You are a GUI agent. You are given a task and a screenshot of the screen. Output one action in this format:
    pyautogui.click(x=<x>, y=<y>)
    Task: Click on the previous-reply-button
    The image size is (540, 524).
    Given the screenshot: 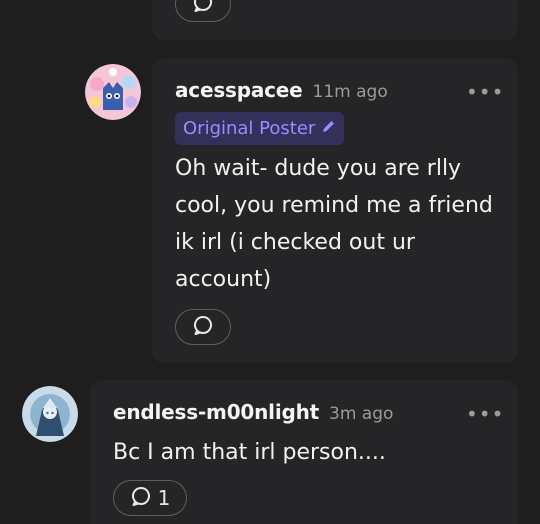 What is the action you would take?
    pyautogui.click(x=203, y=11)
    